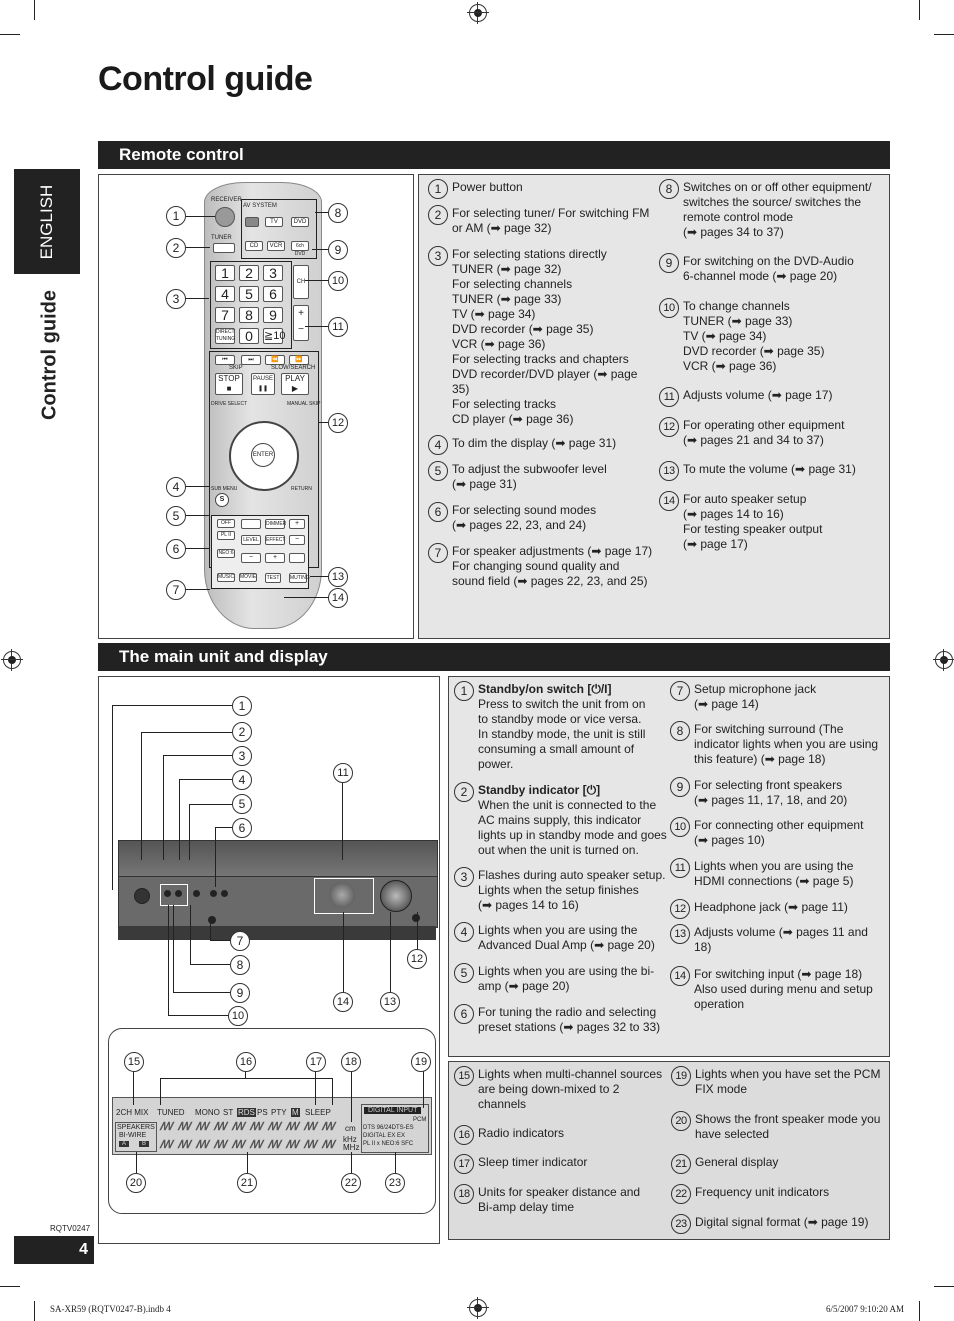  Describe the element at coordinates (224, 489) in the screenshot. I see `remote-label-sub-menu: SUB MENU` at that location.